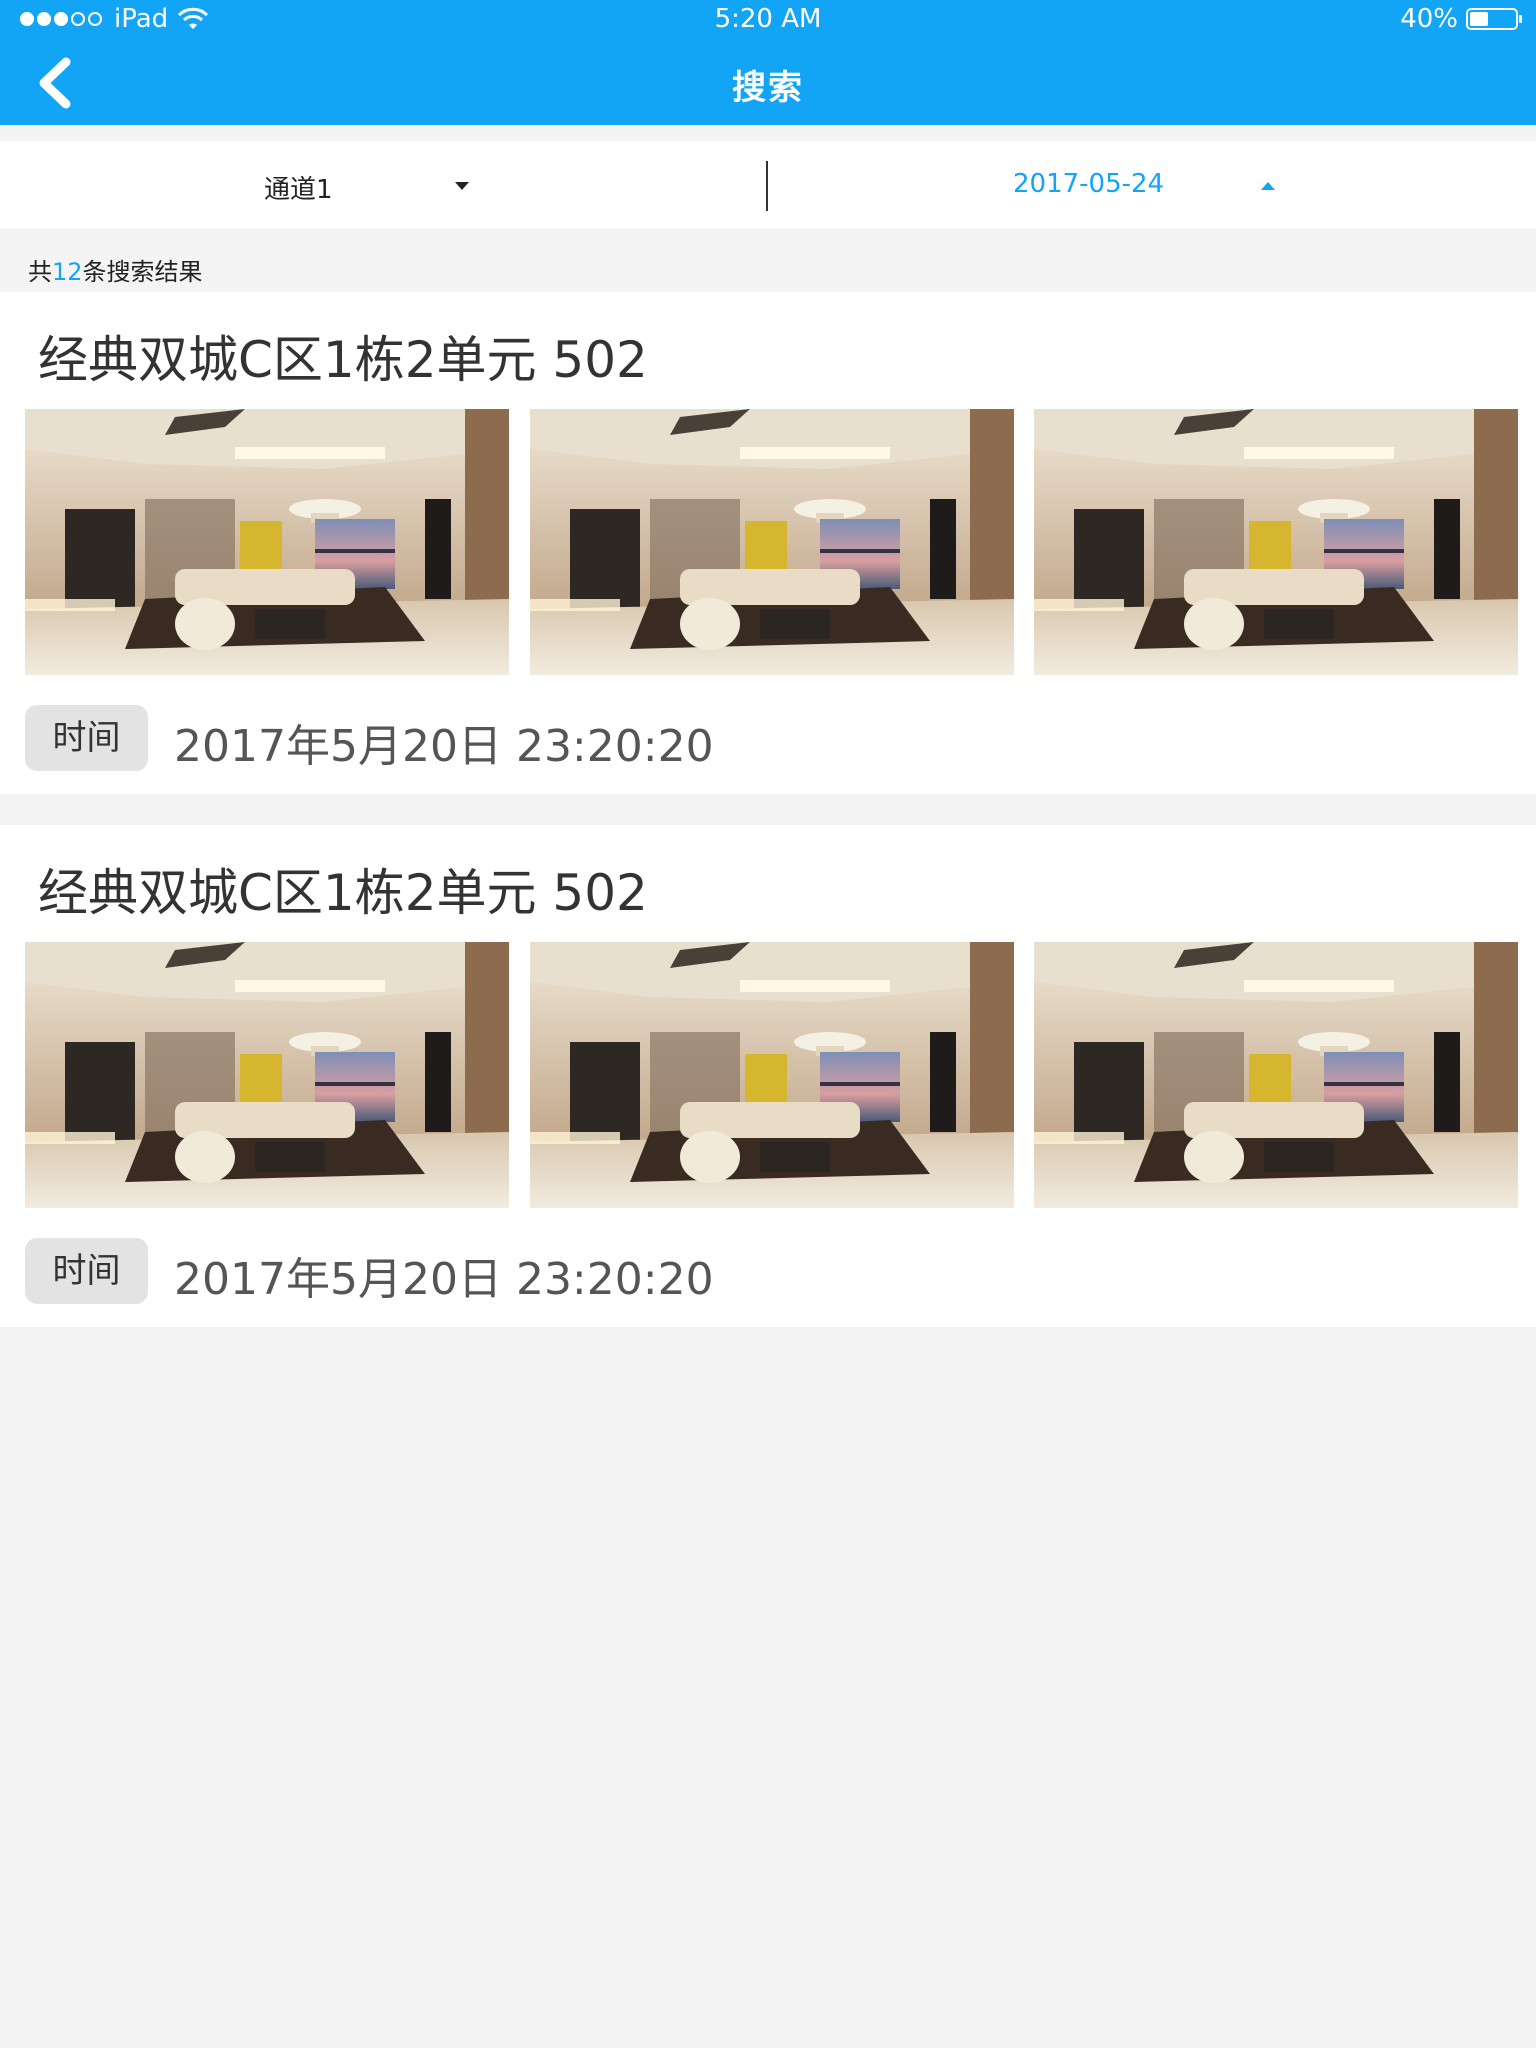 This screenshot has width=1536, height=2048. What do you see at coordinates (1268, 186) in the screenshot?
I see `caret-up-icon` at bounding box center [1268, 186].